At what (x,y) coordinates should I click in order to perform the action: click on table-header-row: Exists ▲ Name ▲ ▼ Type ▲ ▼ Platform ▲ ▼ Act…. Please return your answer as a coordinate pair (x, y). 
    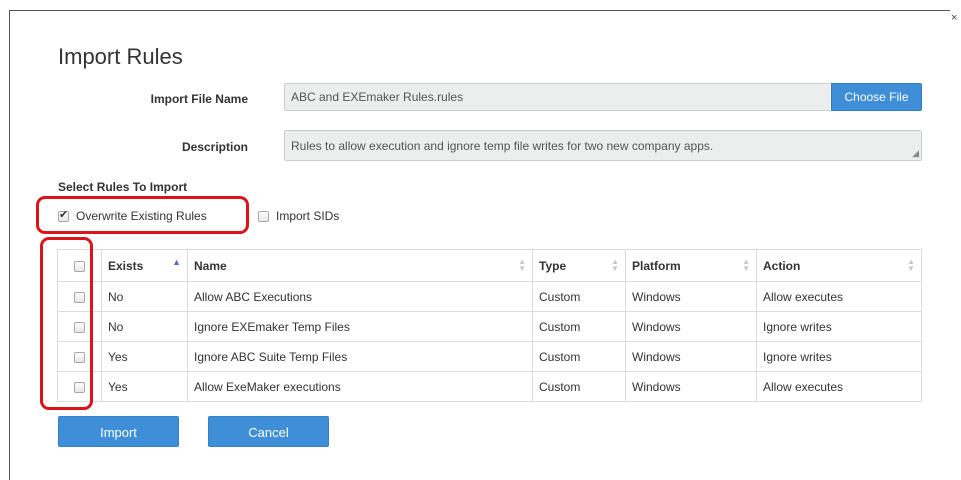
    Looking at the image, I should click on (489, 265).